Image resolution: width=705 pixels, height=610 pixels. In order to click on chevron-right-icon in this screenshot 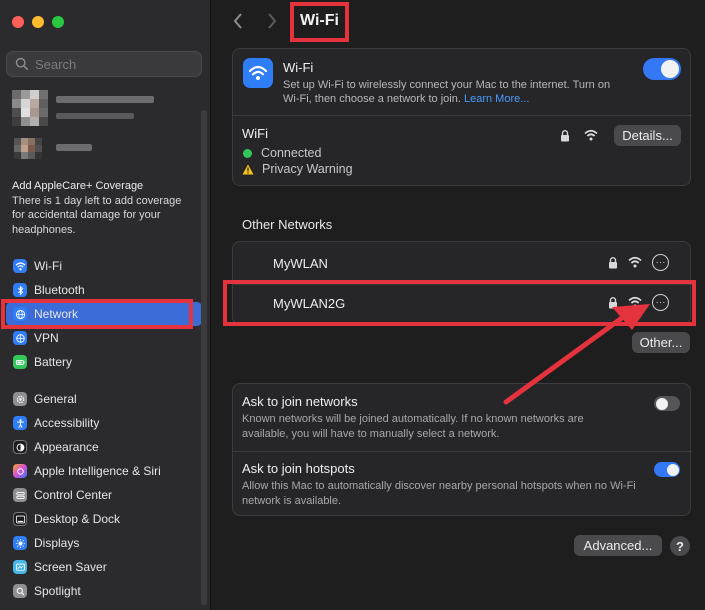, I will do `click(272, 21)`.